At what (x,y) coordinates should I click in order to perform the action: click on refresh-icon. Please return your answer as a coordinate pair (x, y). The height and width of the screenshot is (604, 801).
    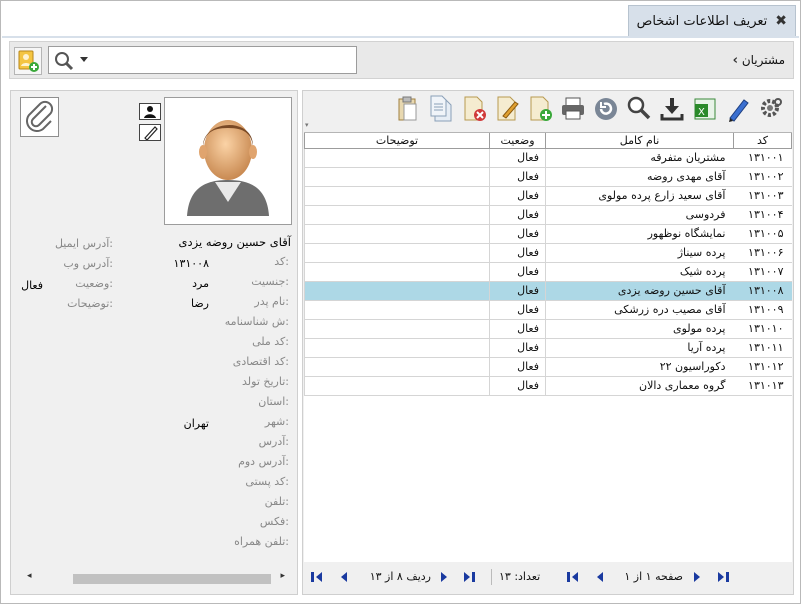
    Looking at the image, I should click on (605, 108).